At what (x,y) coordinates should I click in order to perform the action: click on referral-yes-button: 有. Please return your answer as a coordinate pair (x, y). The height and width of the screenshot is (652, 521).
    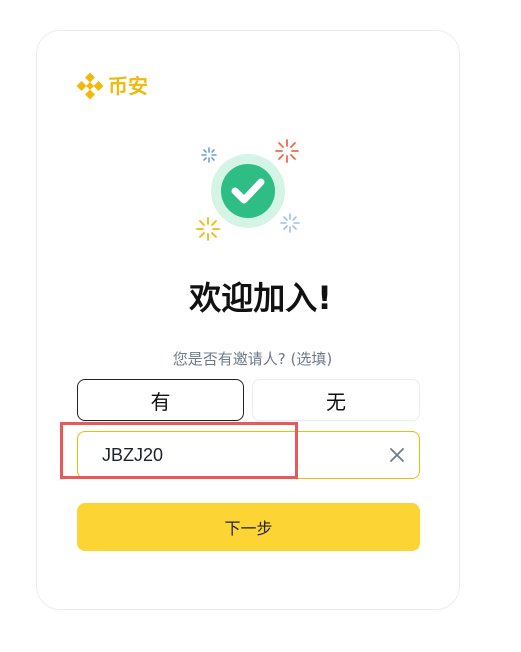
    Looking at the image, I should click on (160, 400).